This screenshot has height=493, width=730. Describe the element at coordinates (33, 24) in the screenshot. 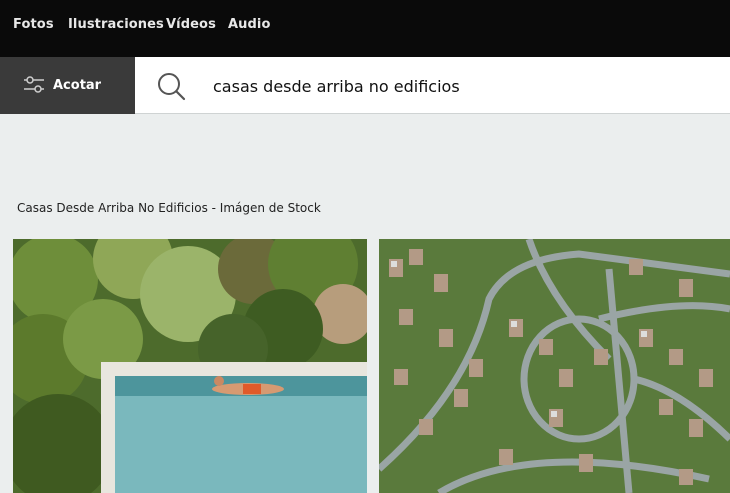

I see `nav-photos-link: Fotos` at that location.